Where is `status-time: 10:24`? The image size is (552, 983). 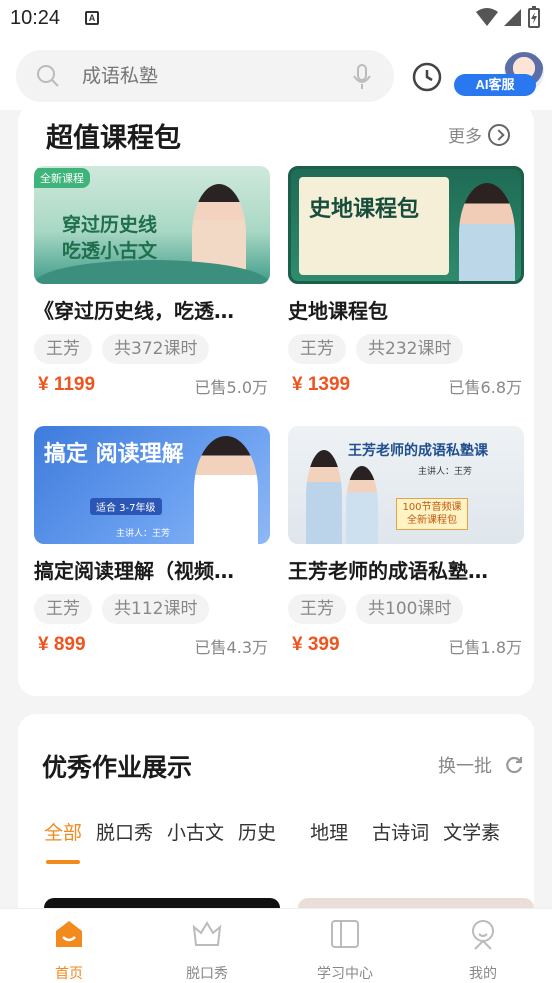 status-time: 10:24 is located at coordinates (35, 18).